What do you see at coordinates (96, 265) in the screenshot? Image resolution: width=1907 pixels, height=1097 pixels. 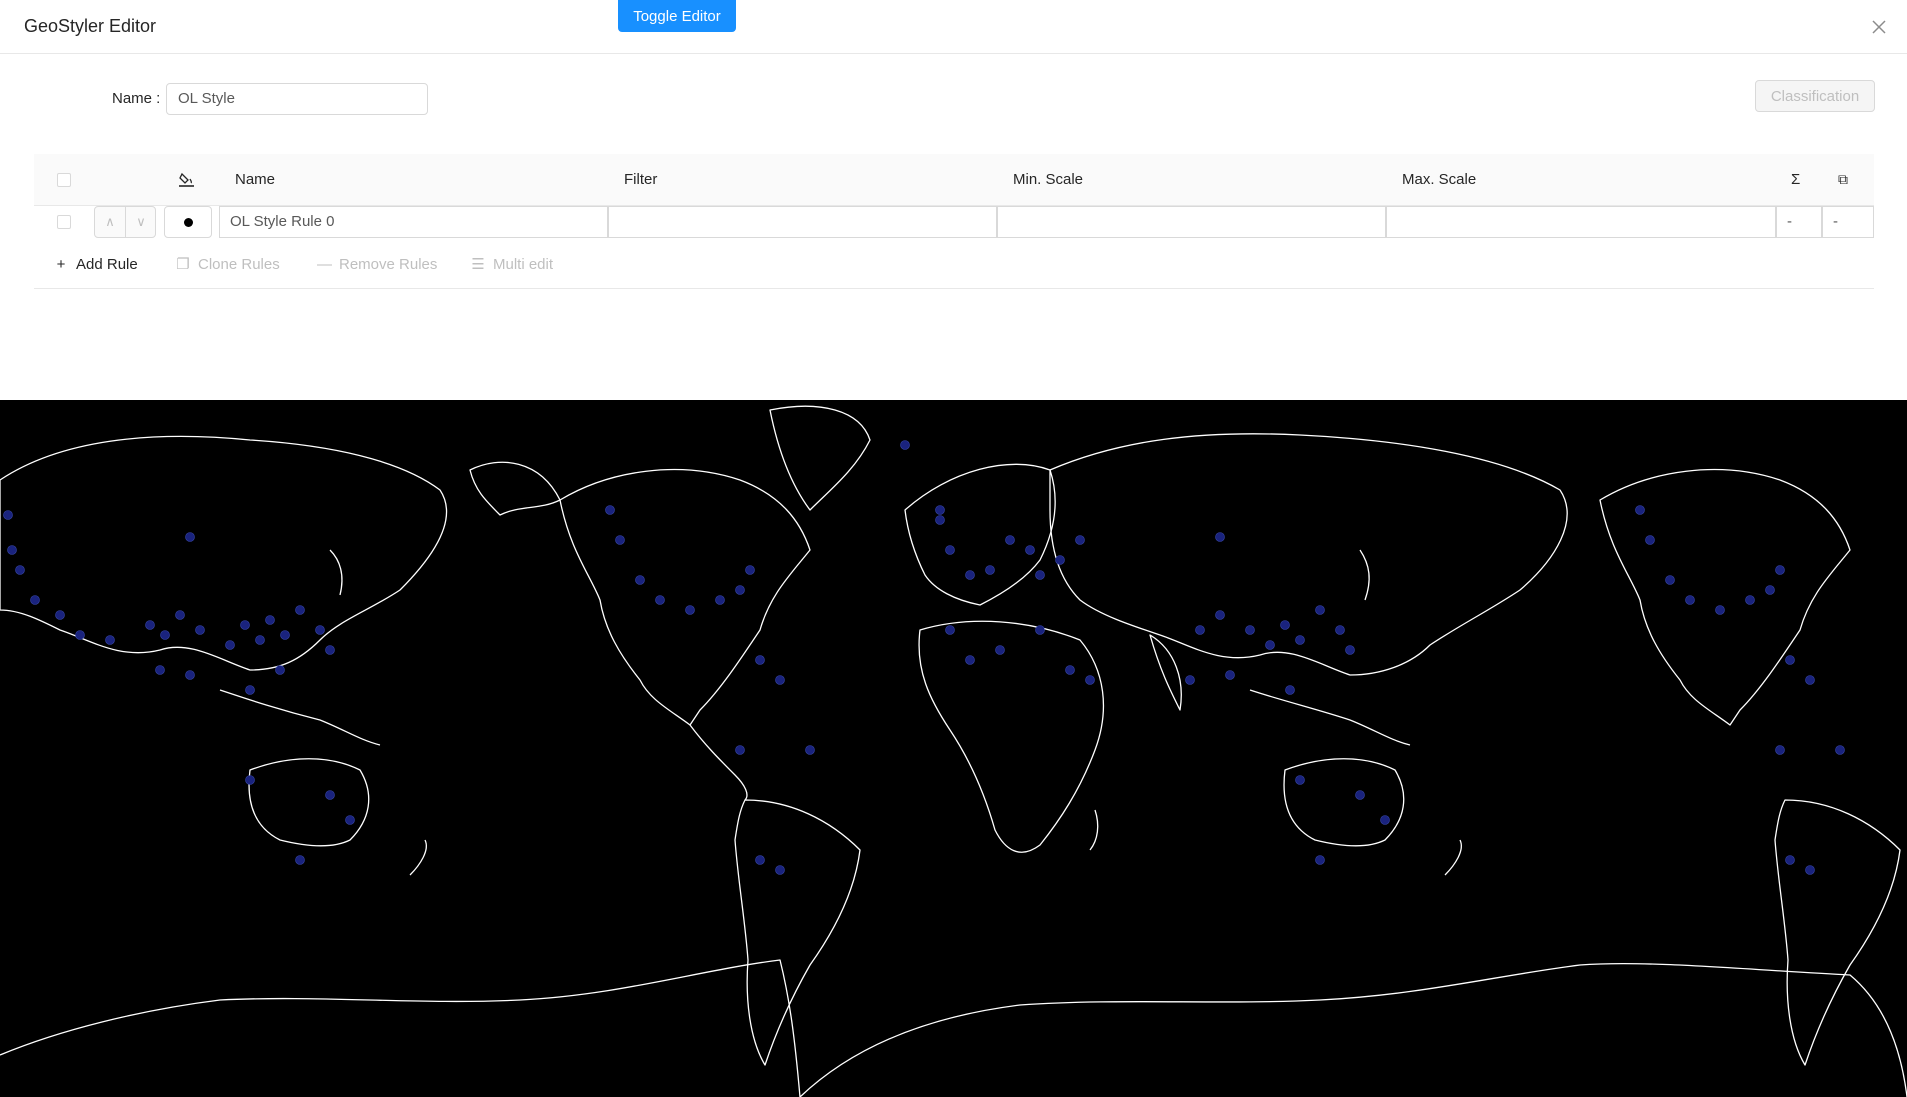 I see `add-rule-button: + Add Rule` at bounding box center [96, 265].